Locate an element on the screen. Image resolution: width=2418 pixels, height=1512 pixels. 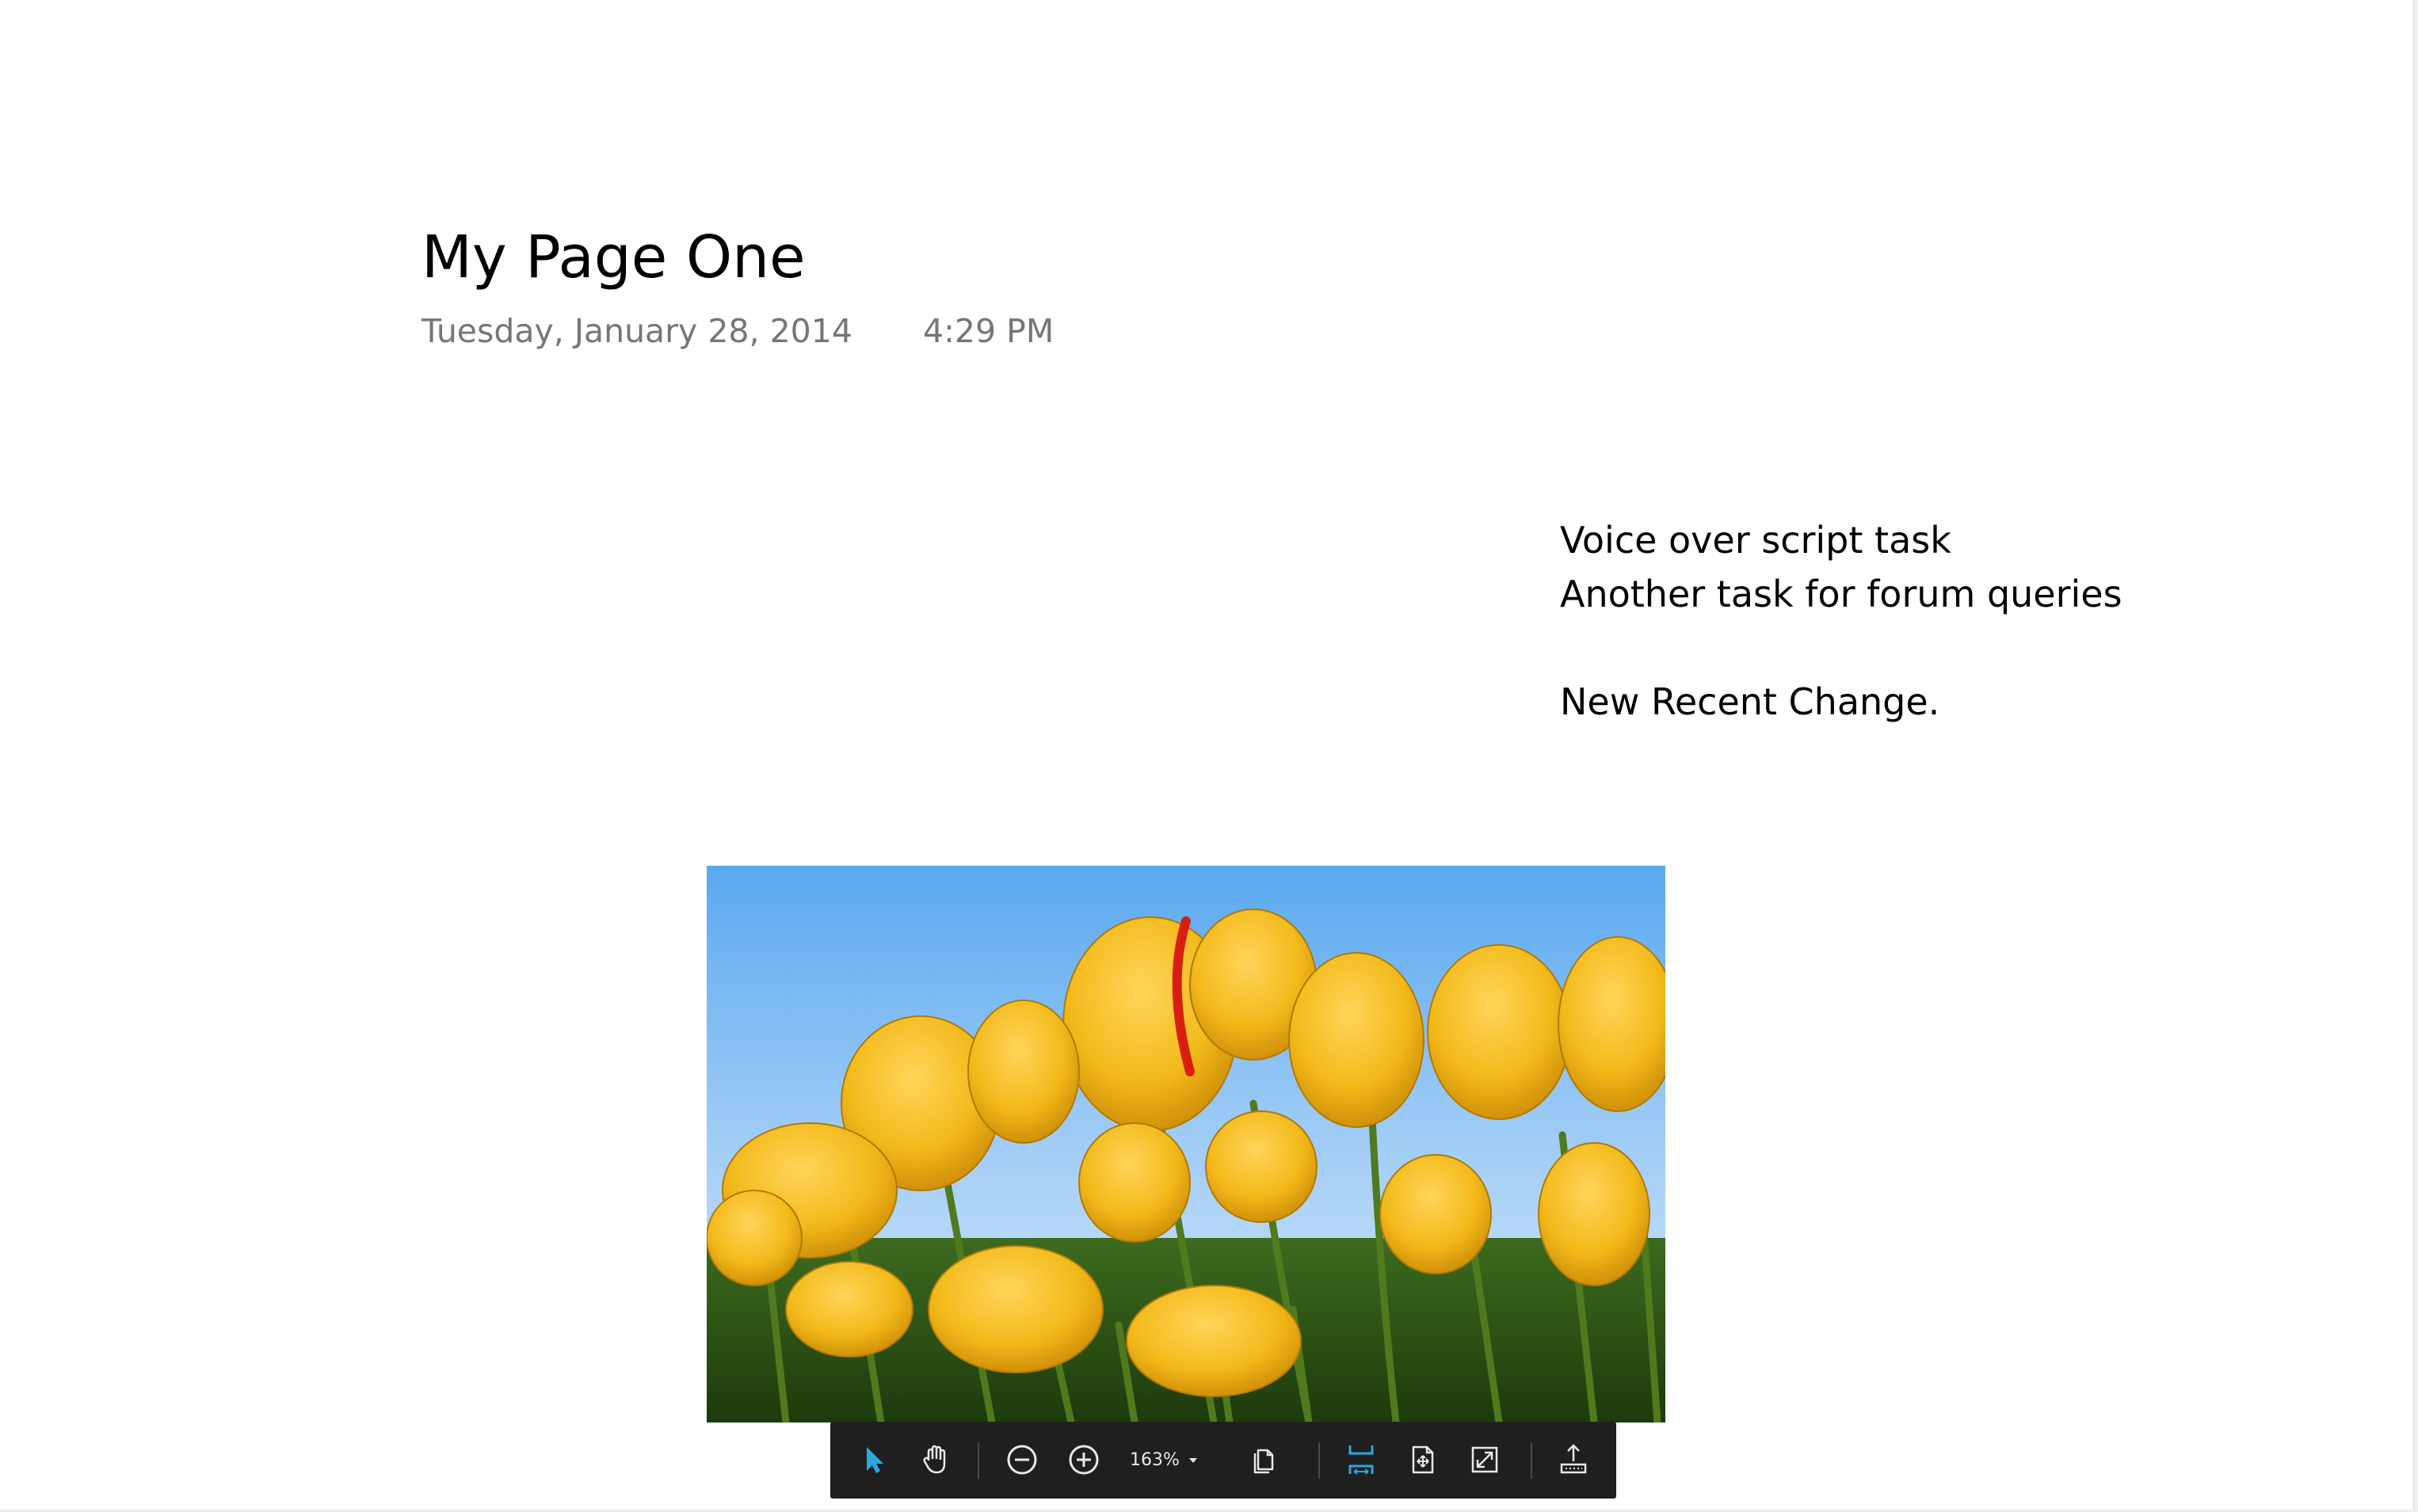
note-blank-line is located at coordinates (1841, 648).